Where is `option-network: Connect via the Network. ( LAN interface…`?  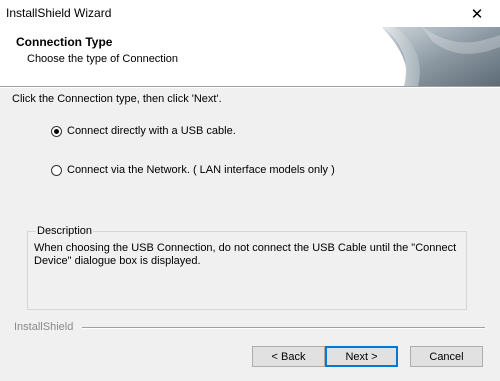
option-network: Connect via the Network. ( LAN interface… is located at coordinates (193, 170).